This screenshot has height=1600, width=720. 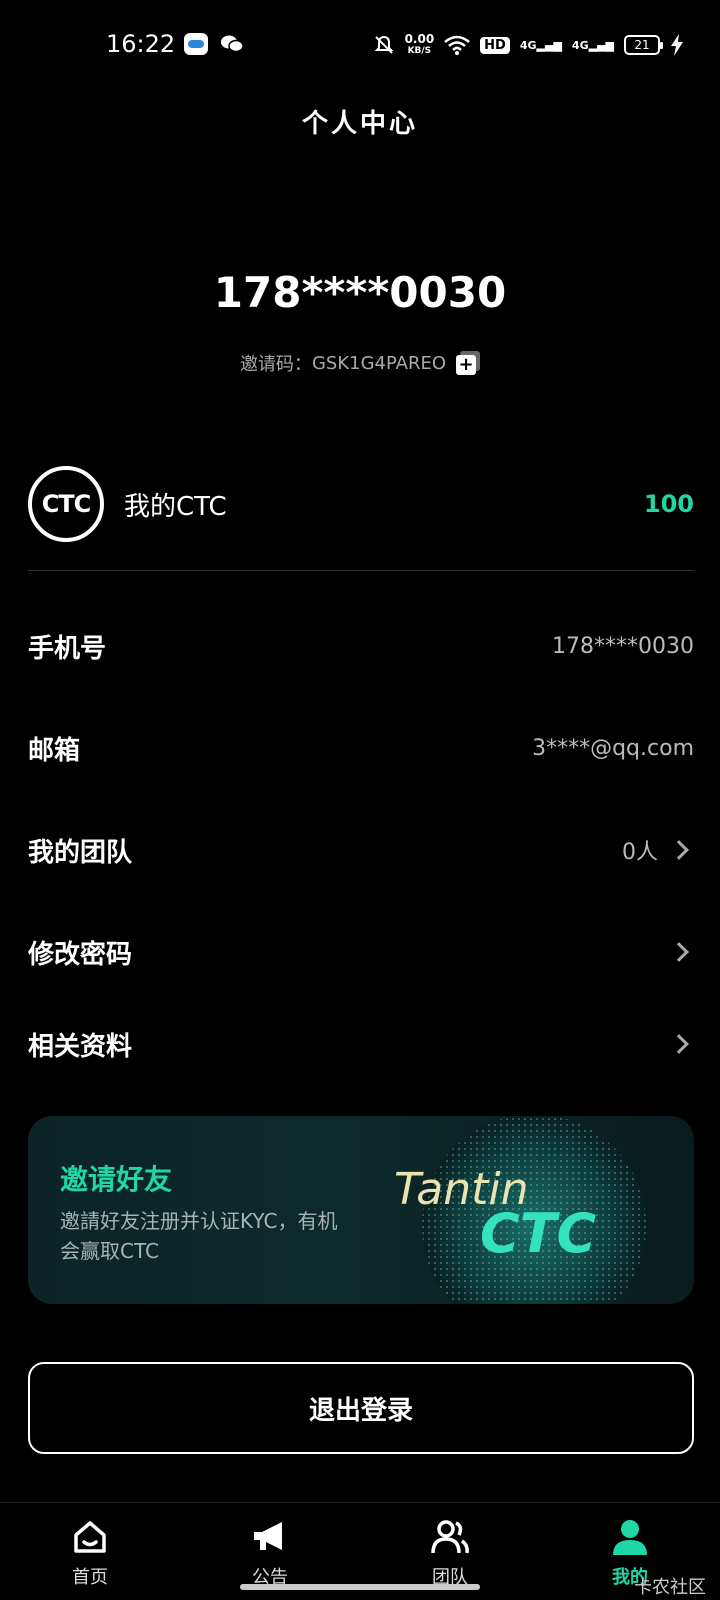 I want to click on invite-code-label: 邀请码：, so click(x=275, y=364).